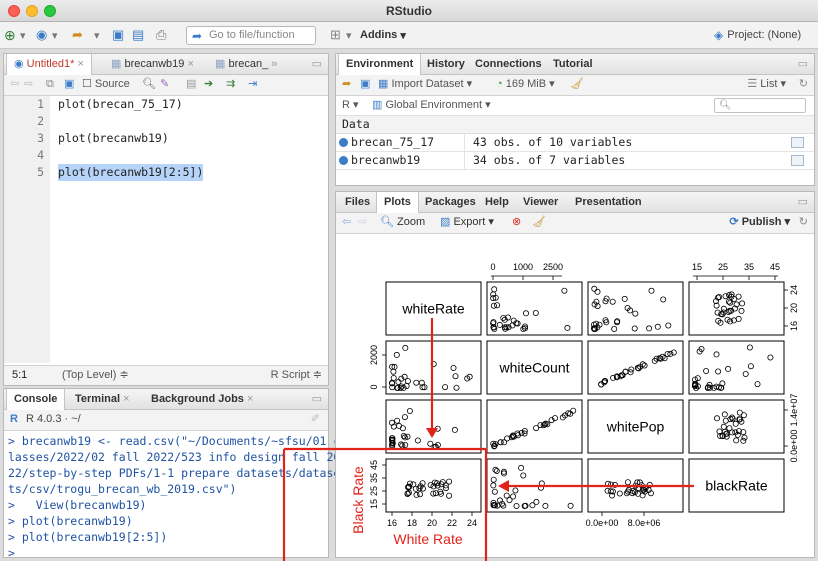 Image resolution: width=818 pixels, height=561 pixels. What do you see at coordinates (386, 160) in the screenshot?
I see `object-name: brecanwb19` at bounding box center [386, 160].